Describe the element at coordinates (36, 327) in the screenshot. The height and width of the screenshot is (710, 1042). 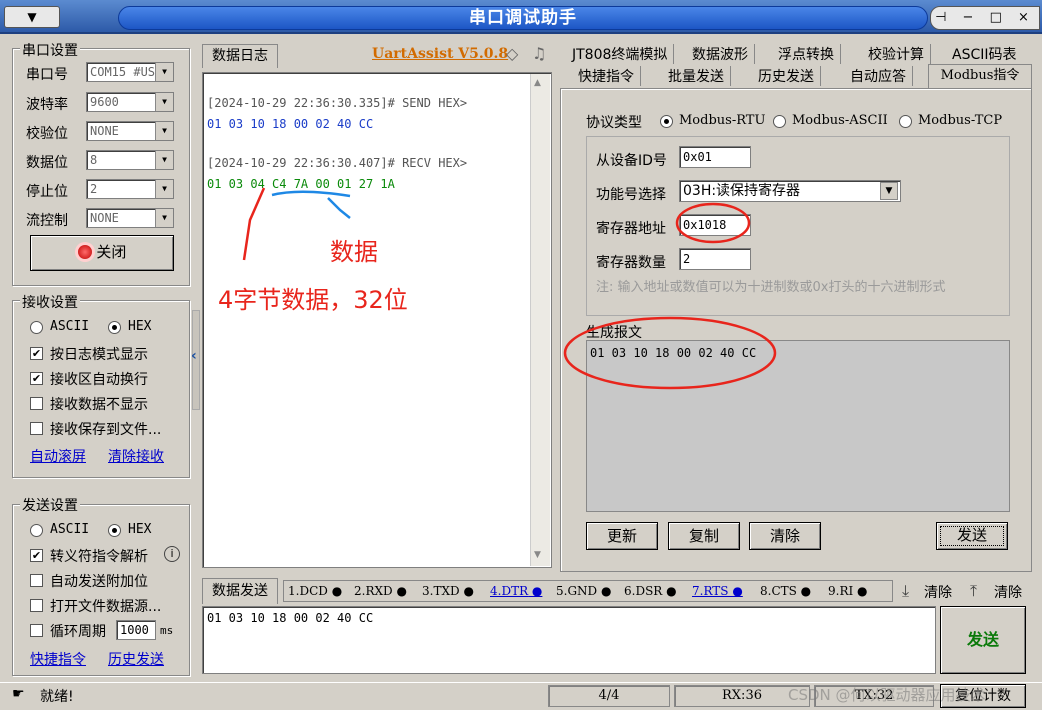
I see `receive-ascii-radio` at that location.